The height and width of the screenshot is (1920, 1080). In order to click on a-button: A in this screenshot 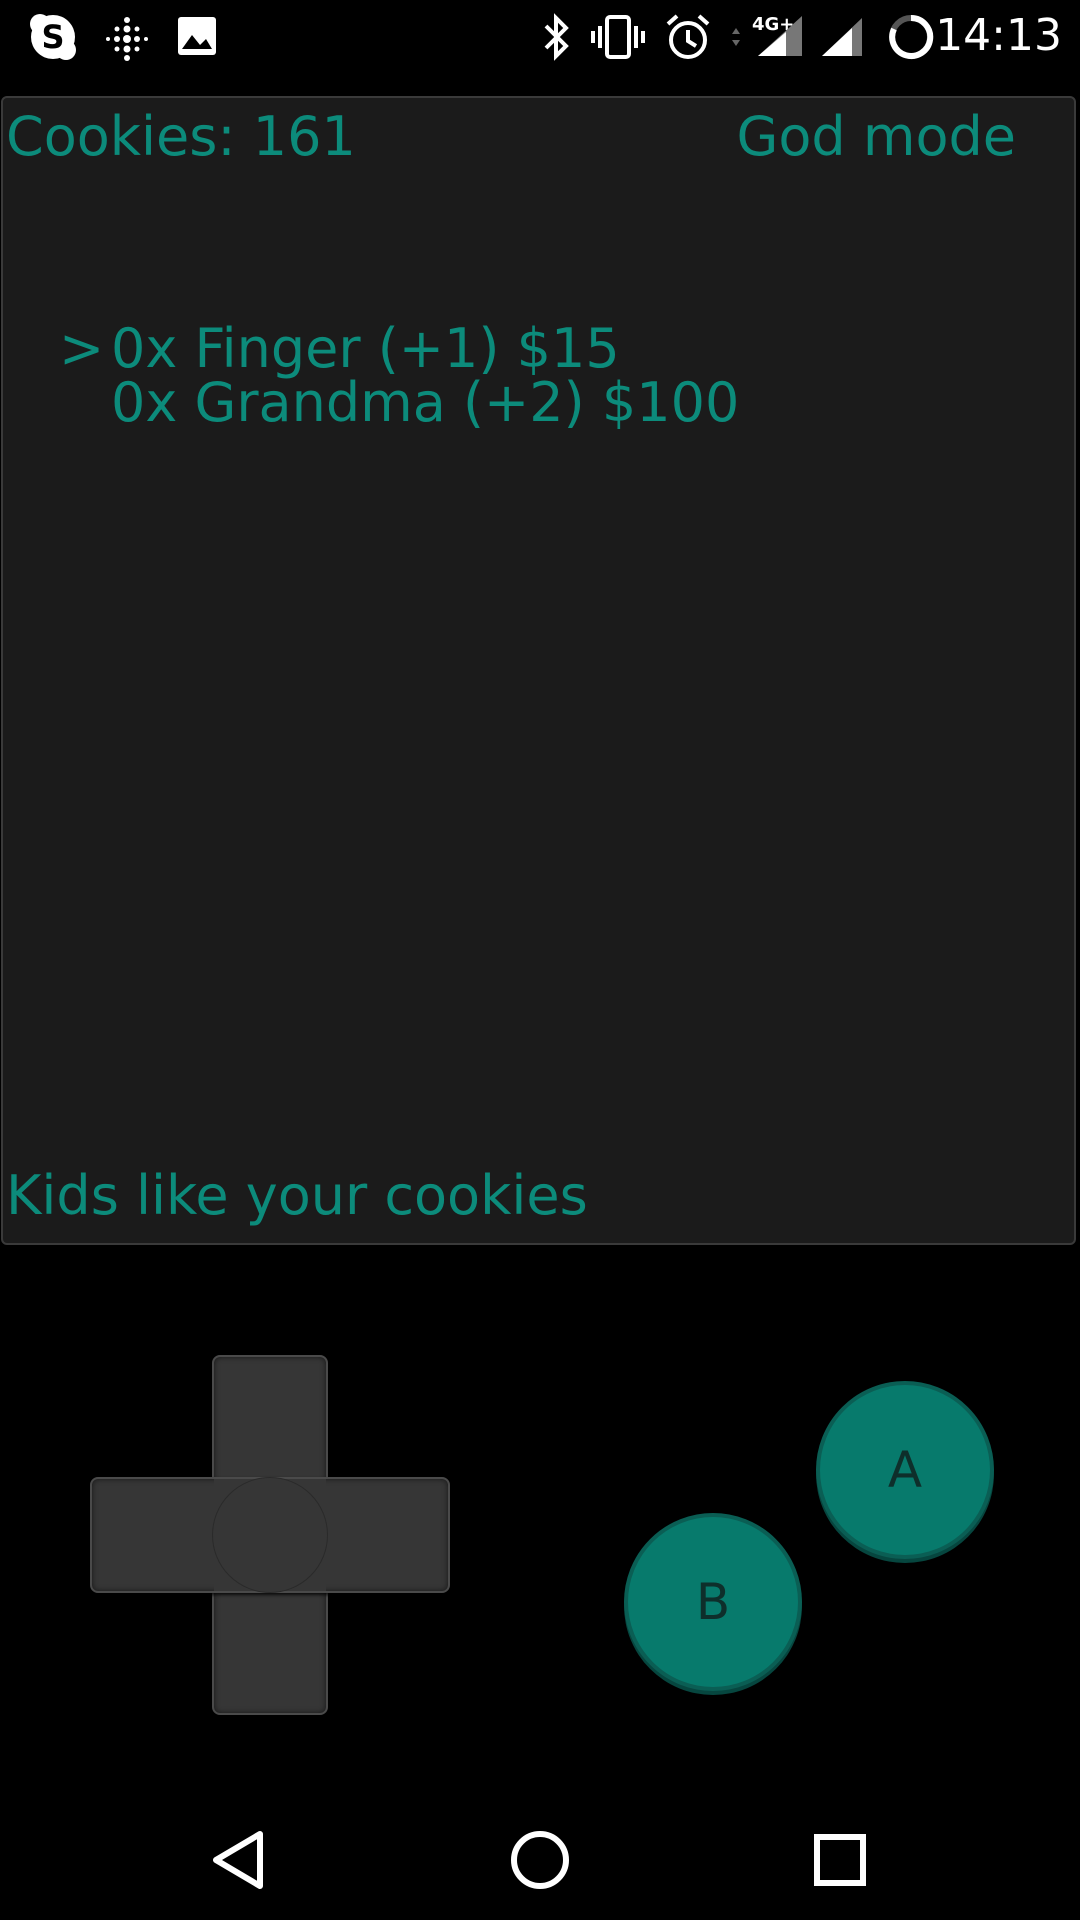, I will do `click(905, 1470)`.